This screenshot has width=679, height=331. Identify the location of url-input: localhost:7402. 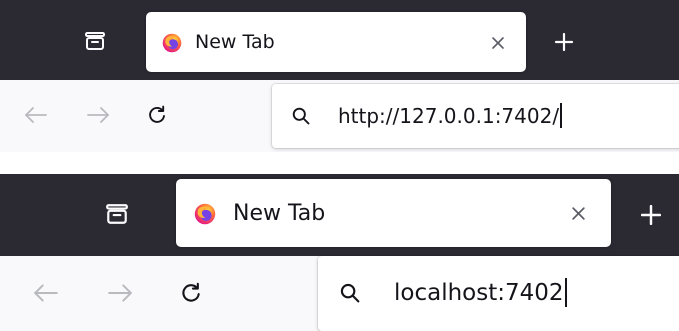
(480, 293).